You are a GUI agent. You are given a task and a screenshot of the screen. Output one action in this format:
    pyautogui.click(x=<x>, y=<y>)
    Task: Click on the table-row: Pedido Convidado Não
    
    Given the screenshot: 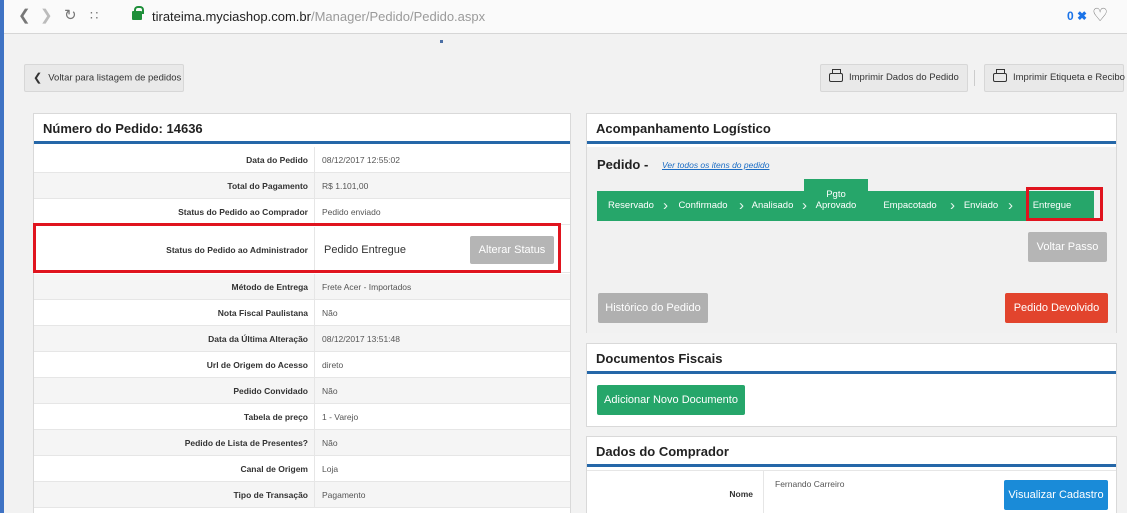 What is the action you would take?
    pyautogui.click(x=302, y=391)
    